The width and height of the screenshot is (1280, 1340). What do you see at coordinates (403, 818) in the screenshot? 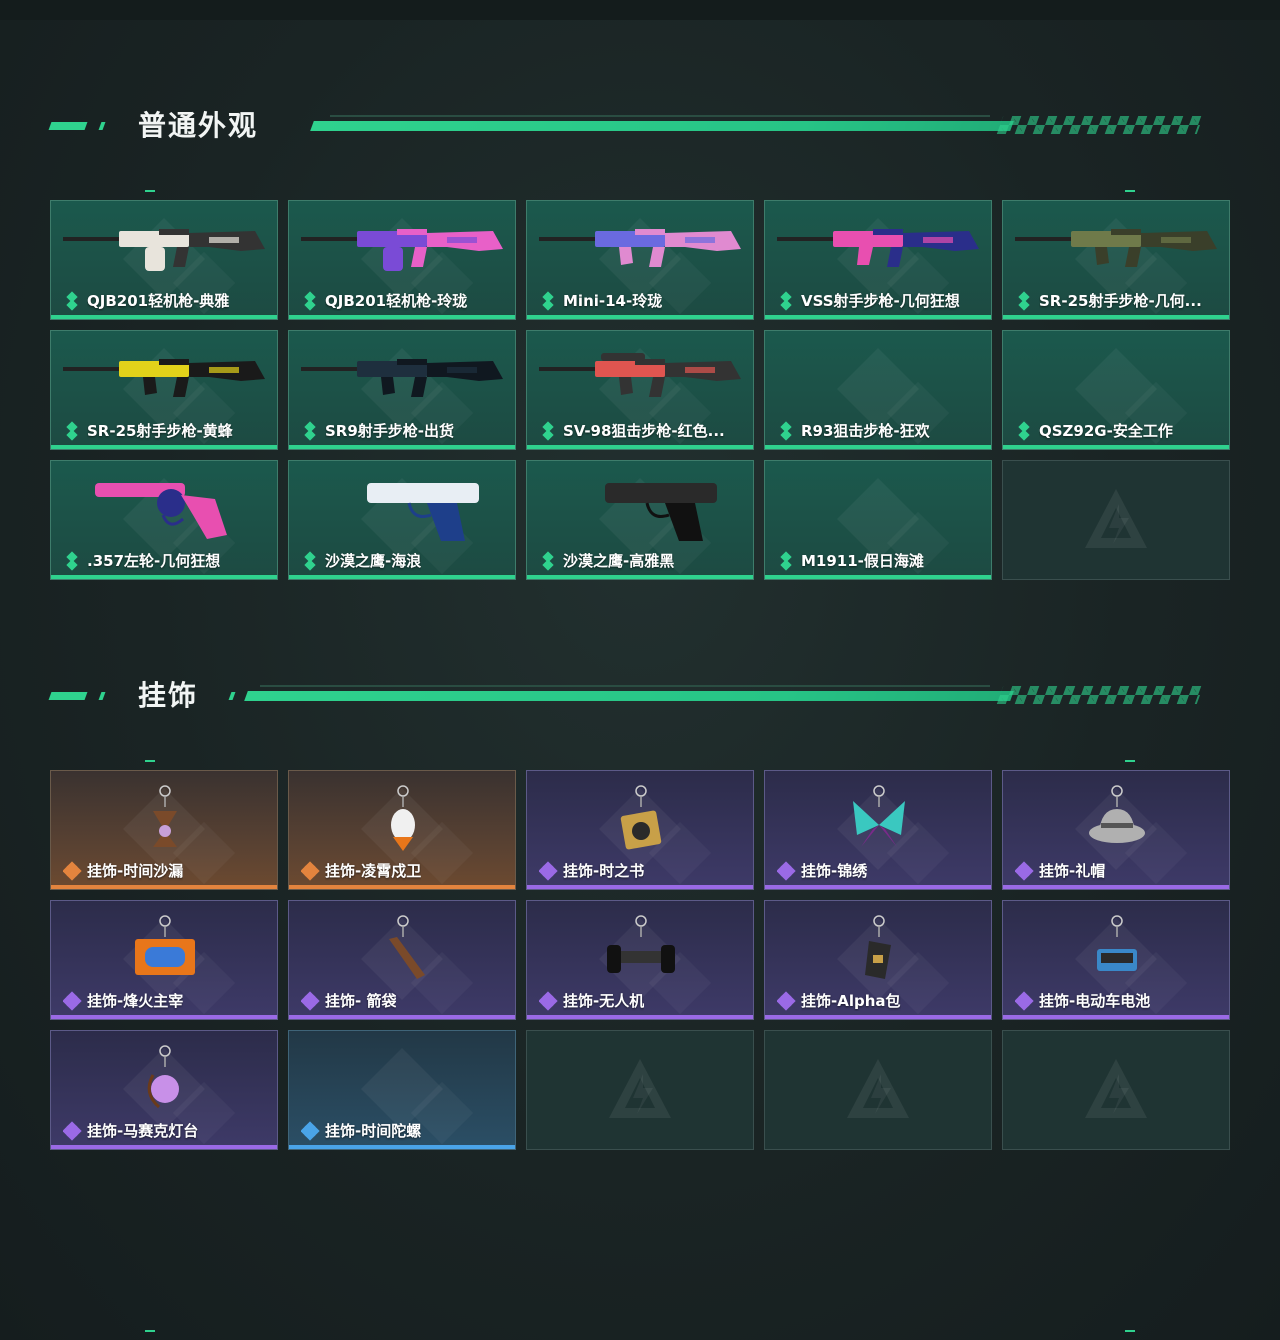
I see `charm-eagle-icon` at bounding box center [403, 818].